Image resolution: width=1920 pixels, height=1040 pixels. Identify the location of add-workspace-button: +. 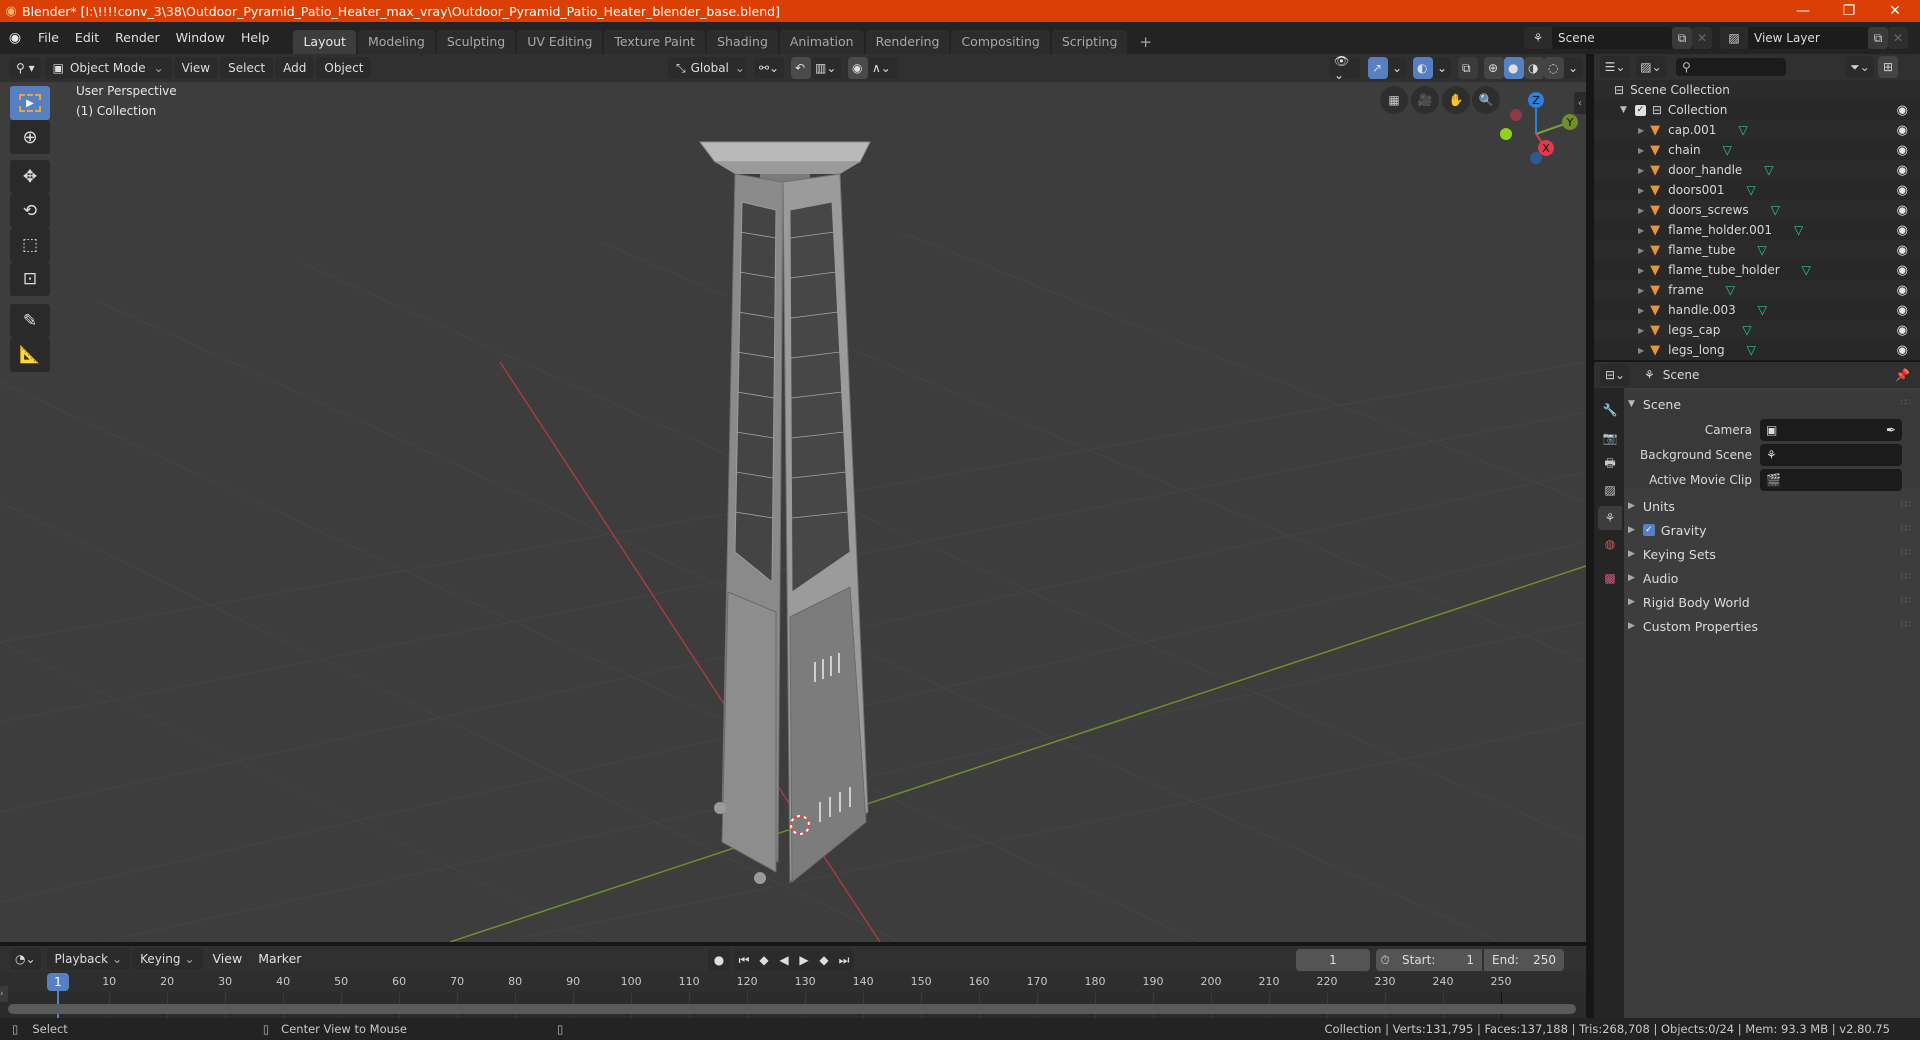
(1145, 42).